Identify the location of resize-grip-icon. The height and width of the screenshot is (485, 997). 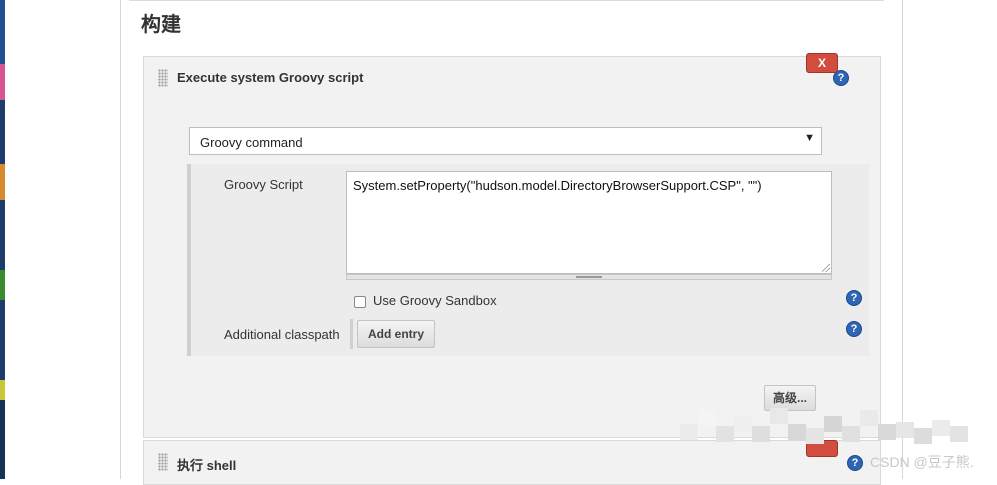
(826, 268).